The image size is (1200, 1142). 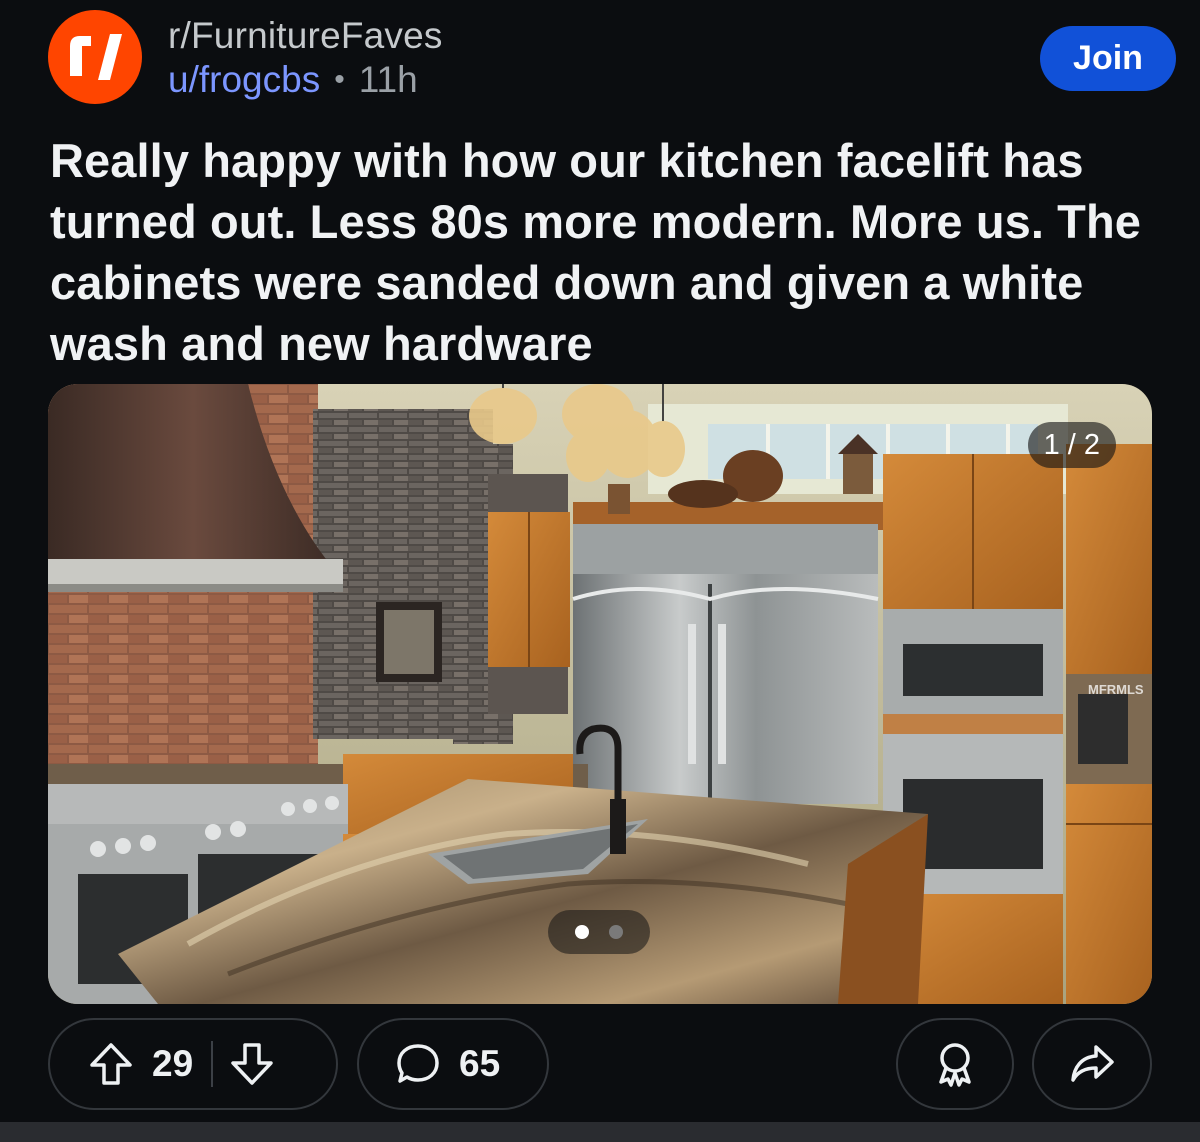 I want to click on award-button, so click(x=955, y=1064).